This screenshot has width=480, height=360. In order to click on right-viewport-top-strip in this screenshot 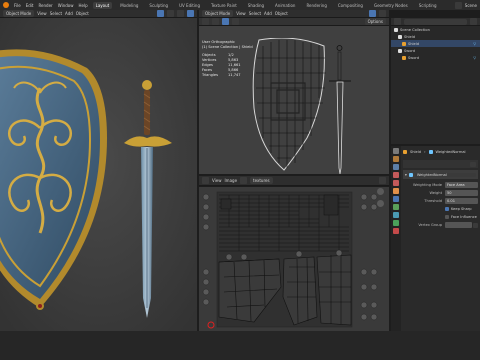, I will do `click(294, 32)`.